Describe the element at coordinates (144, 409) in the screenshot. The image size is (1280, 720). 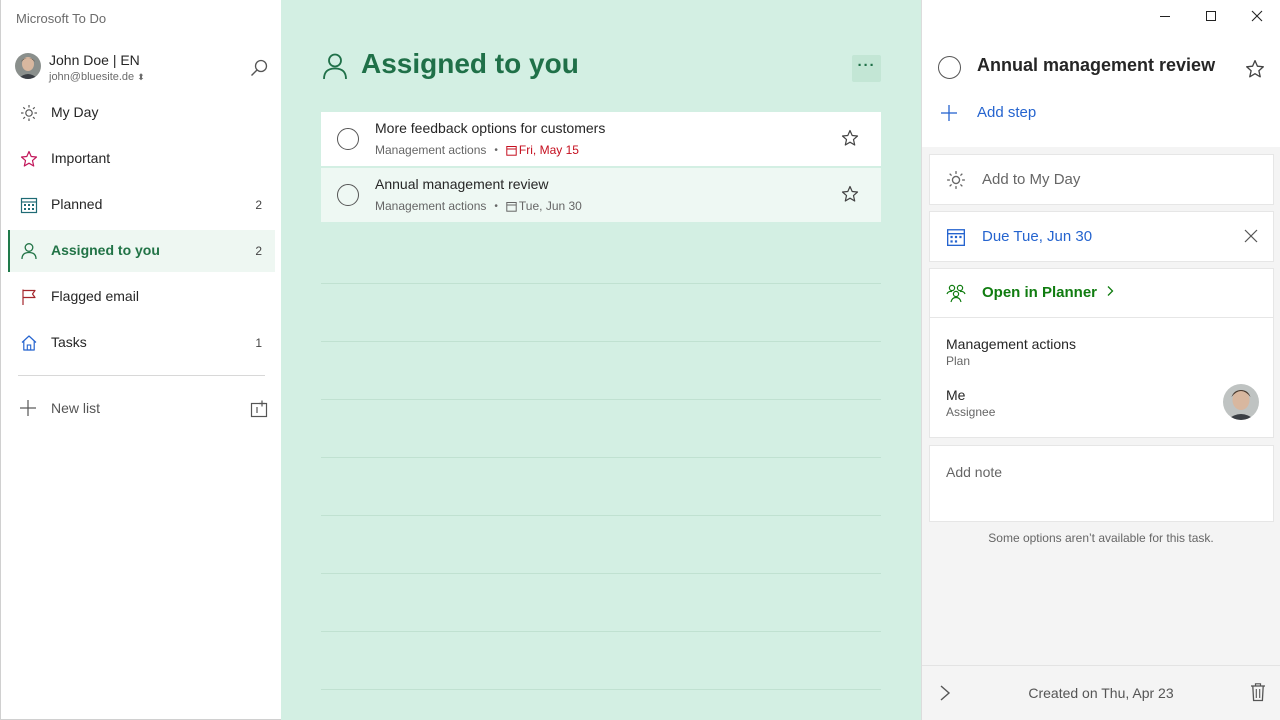
I see `new-list-button: New list` at that location.